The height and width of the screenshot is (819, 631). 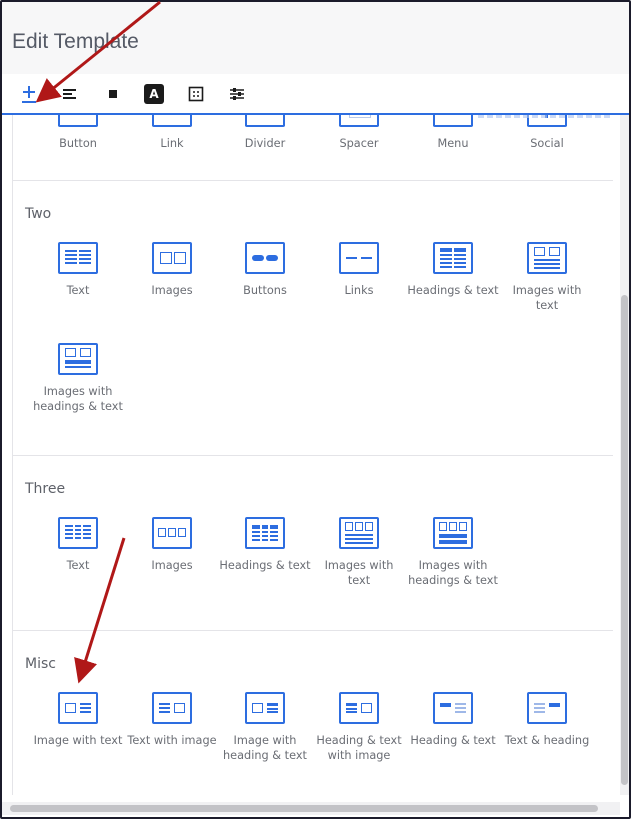 I want to click on link-block-icon, so click(x=172, y=121).